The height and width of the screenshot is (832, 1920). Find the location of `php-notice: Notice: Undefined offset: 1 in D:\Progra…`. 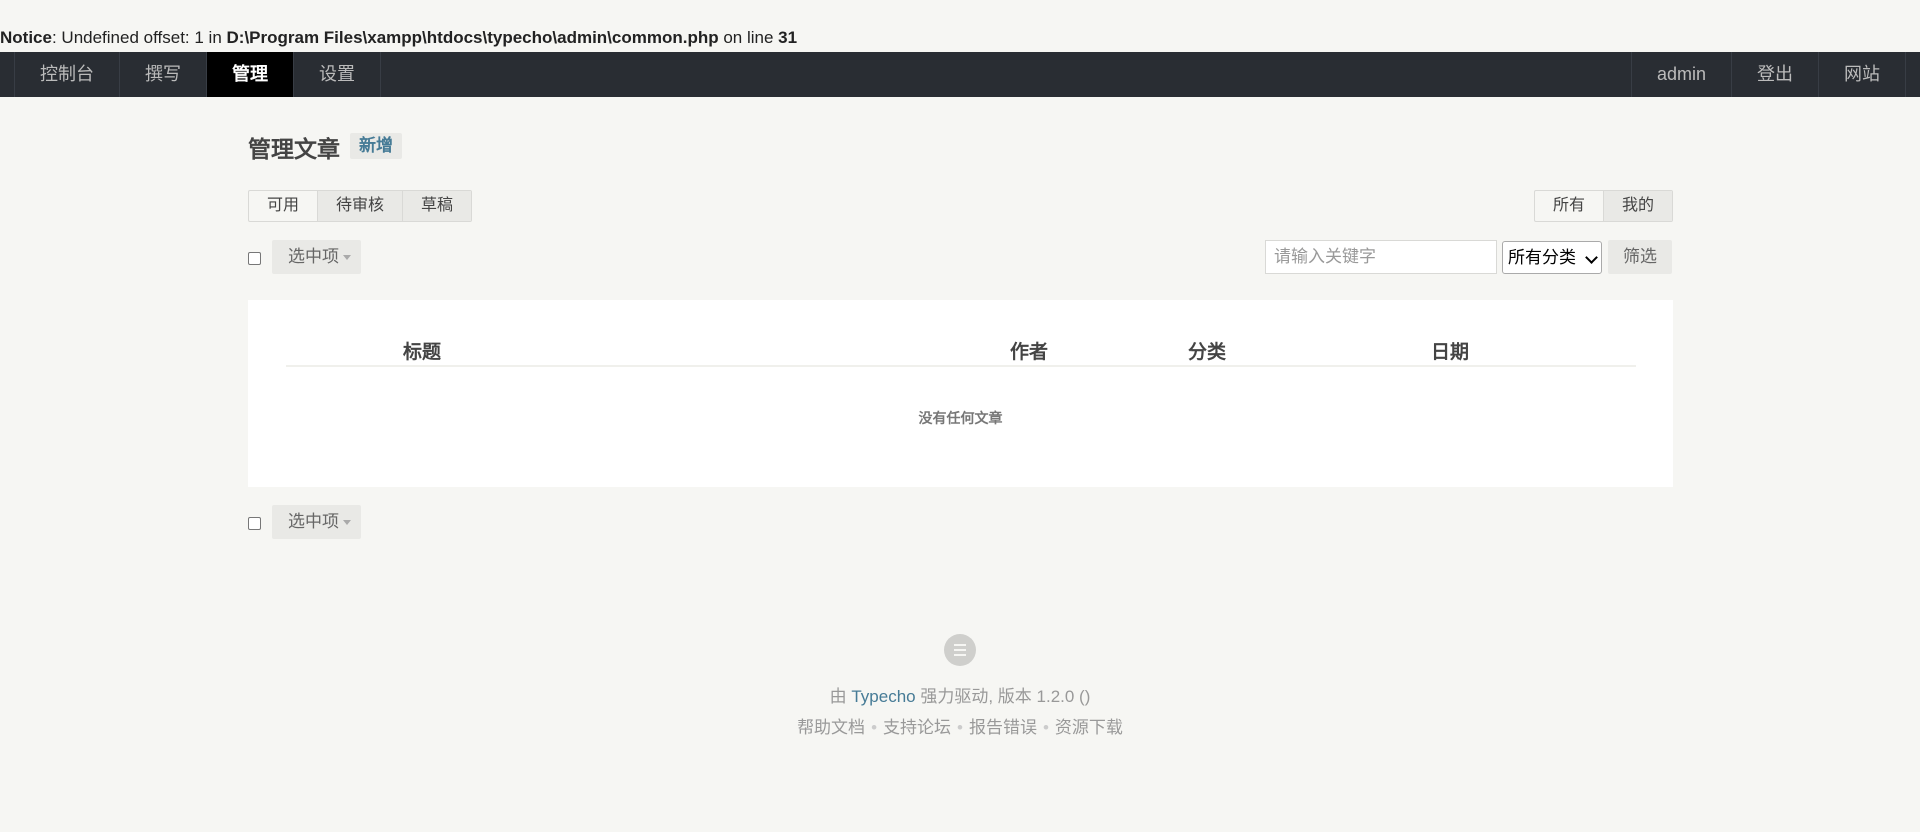

php-notice: Notice: Undefined offset: 1 in D:\Progra… is located at coordinates (398, 38).